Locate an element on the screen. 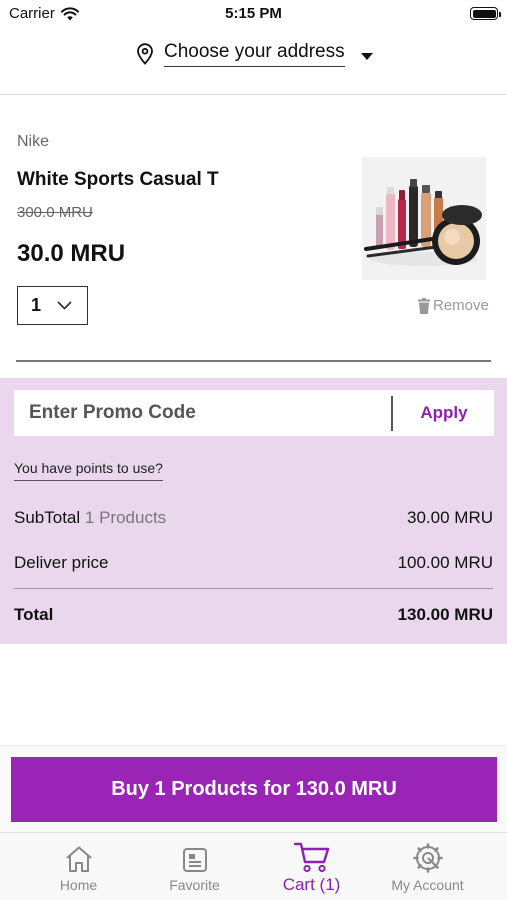 This screenshot has width=507, height=900. product-image is located at coordinates (424, 218).